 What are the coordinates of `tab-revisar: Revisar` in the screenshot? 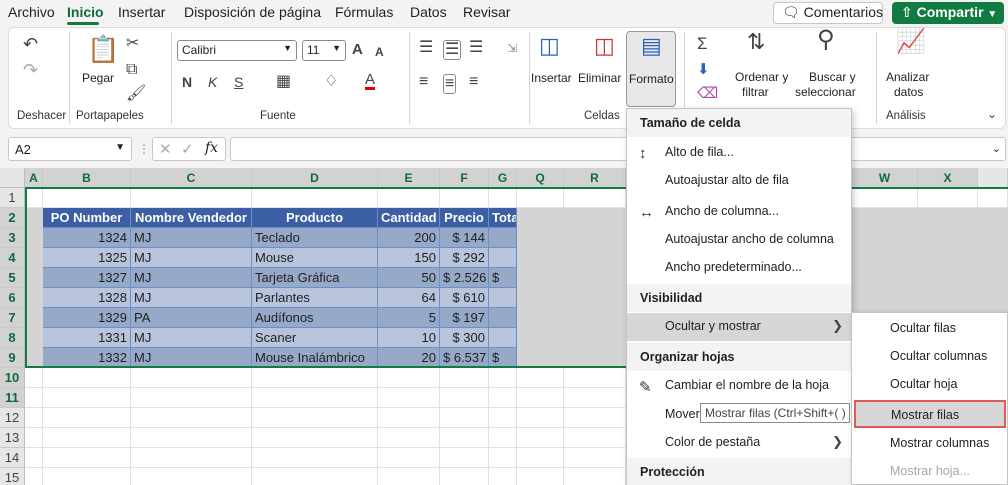 It's located at (486, 12).